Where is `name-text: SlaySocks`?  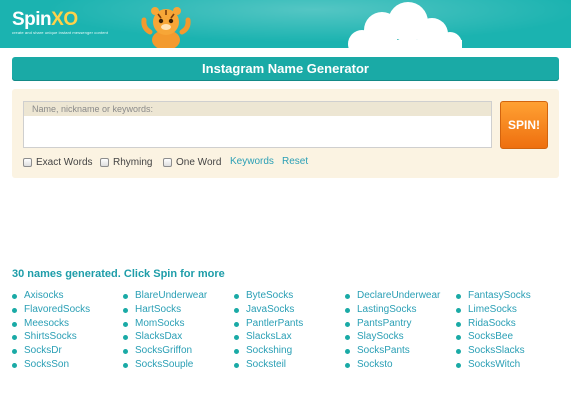
name-text: SlaySocks is located at coordinates (380, 336).